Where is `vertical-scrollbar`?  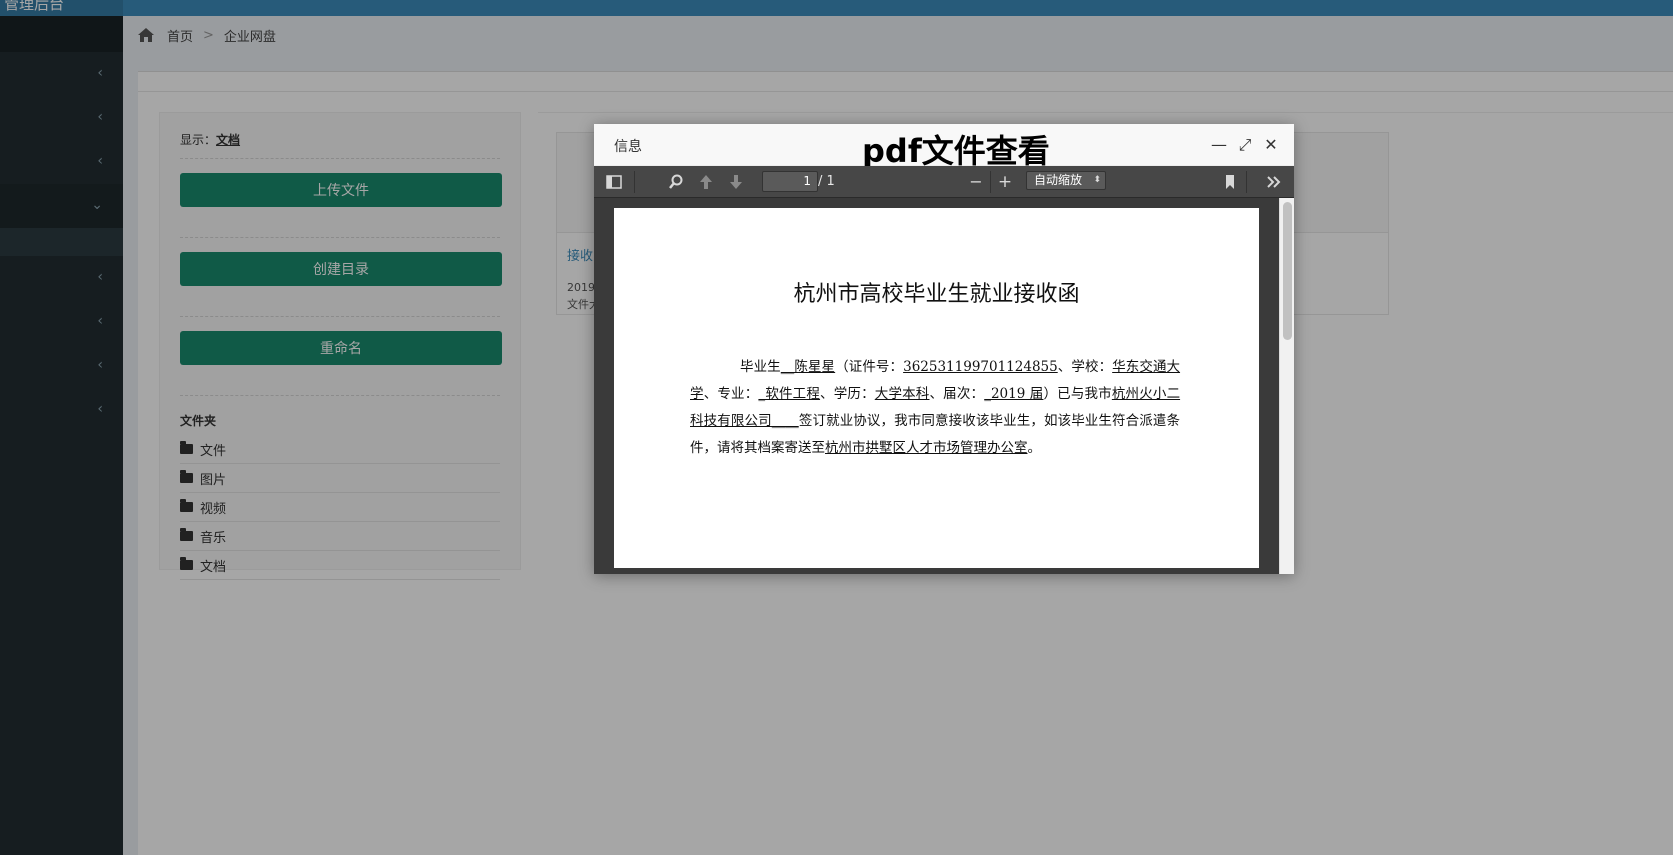 vertical-scrollbar is located at coordinates (1286, 386).